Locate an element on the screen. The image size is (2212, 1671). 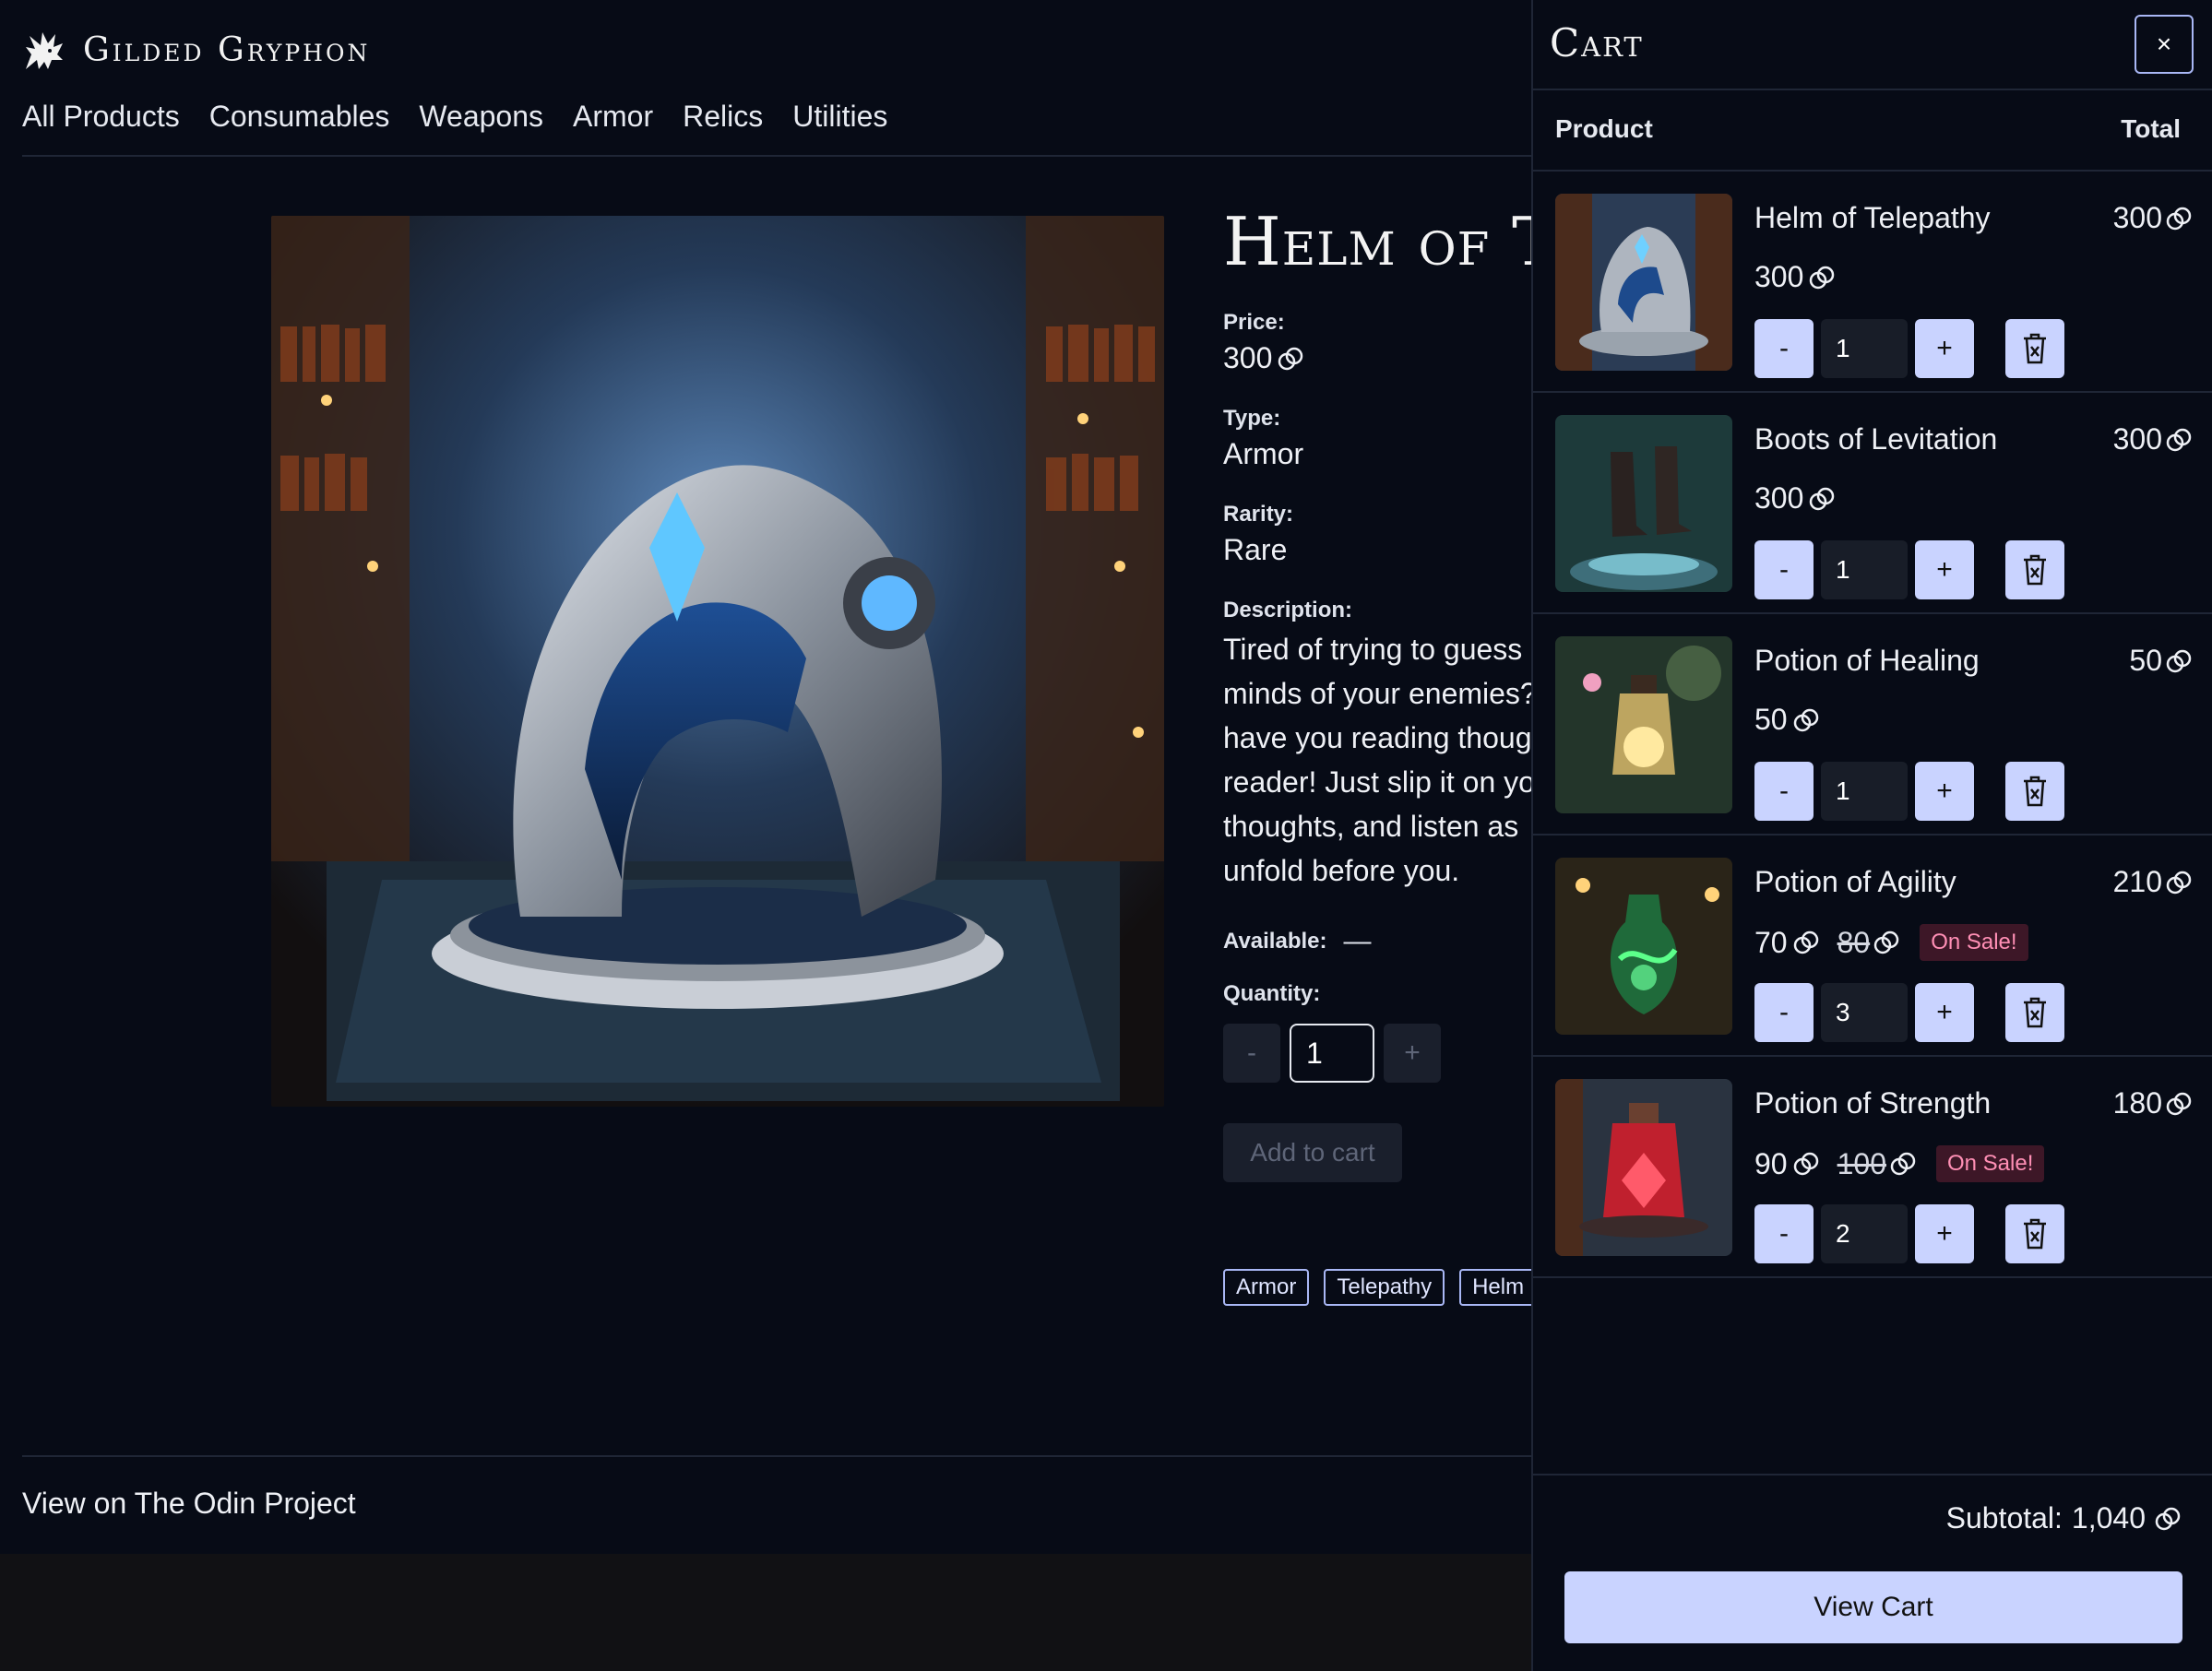
nav-utilities: Utilities is located at coordinates (840, 117).